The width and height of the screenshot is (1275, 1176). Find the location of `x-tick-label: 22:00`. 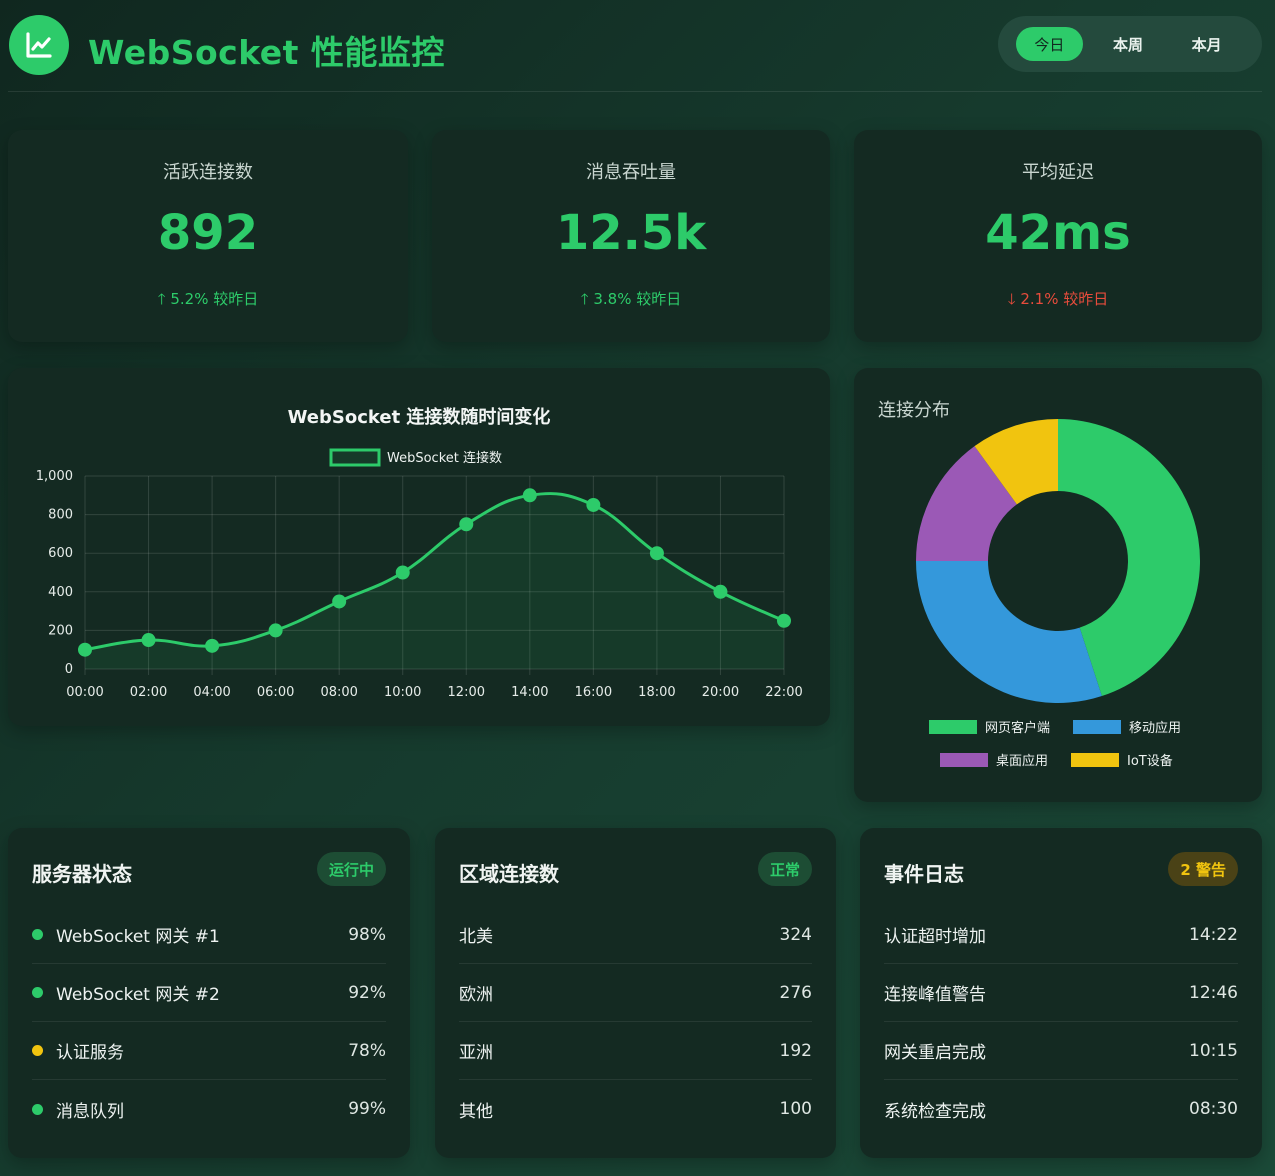

x-tick-label: 22:00 is located at coordinates (783, 692).